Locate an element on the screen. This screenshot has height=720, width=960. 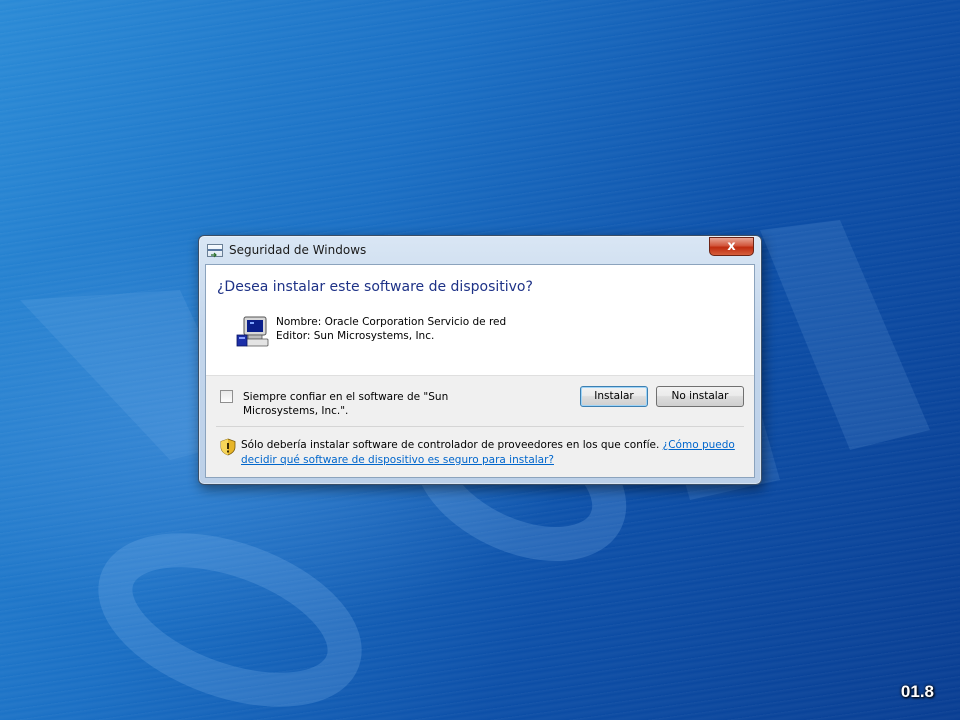
install-button: Instalar is located at coordinates (614, 396).